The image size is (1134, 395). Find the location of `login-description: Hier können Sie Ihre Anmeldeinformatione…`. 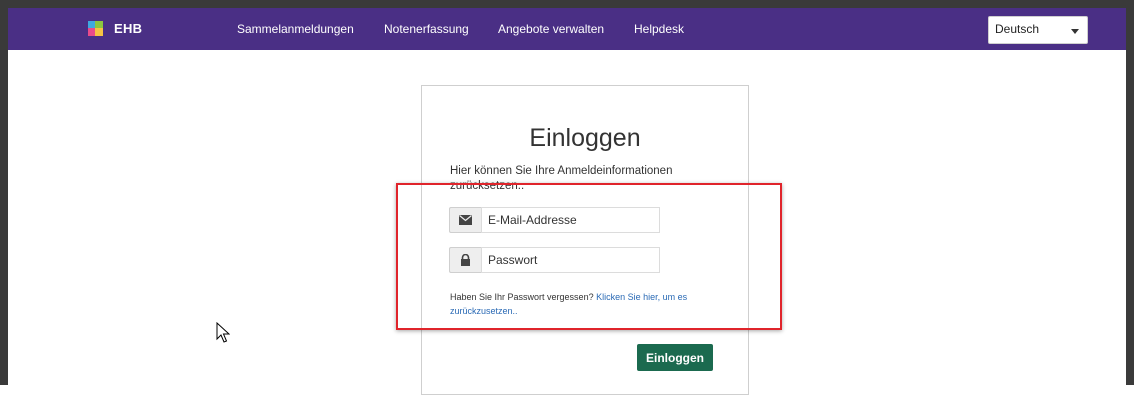

login-description: Hier können Sie Ihre Anmeldeinformatione… is located at coordinates (561, 178).